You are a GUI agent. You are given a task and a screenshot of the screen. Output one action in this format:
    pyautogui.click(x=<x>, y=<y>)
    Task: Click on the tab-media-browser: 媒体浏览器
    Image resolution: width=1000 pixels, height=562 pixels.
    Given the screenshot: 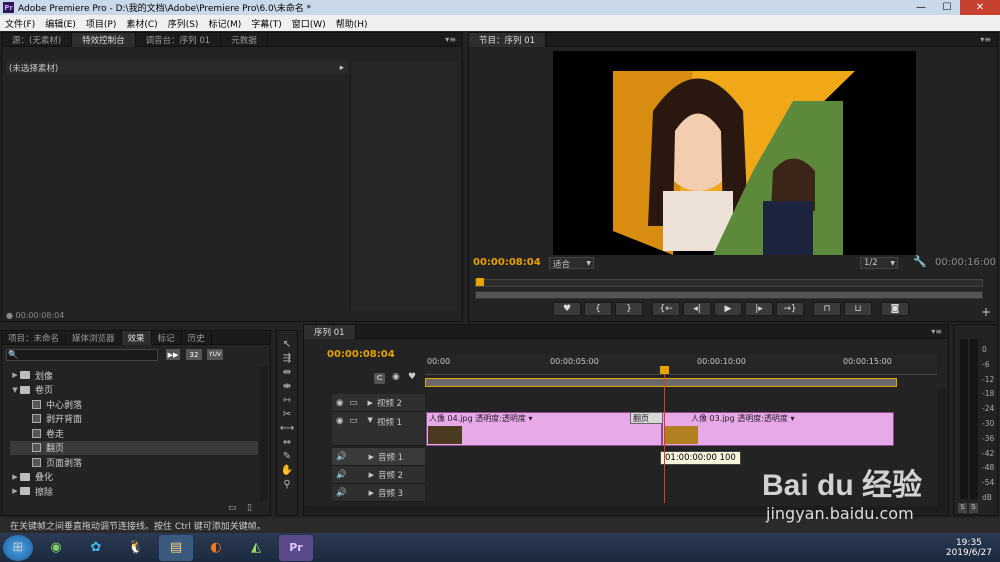 What is the action you would take?
    pyautogui.click(x=94, y=337)
    